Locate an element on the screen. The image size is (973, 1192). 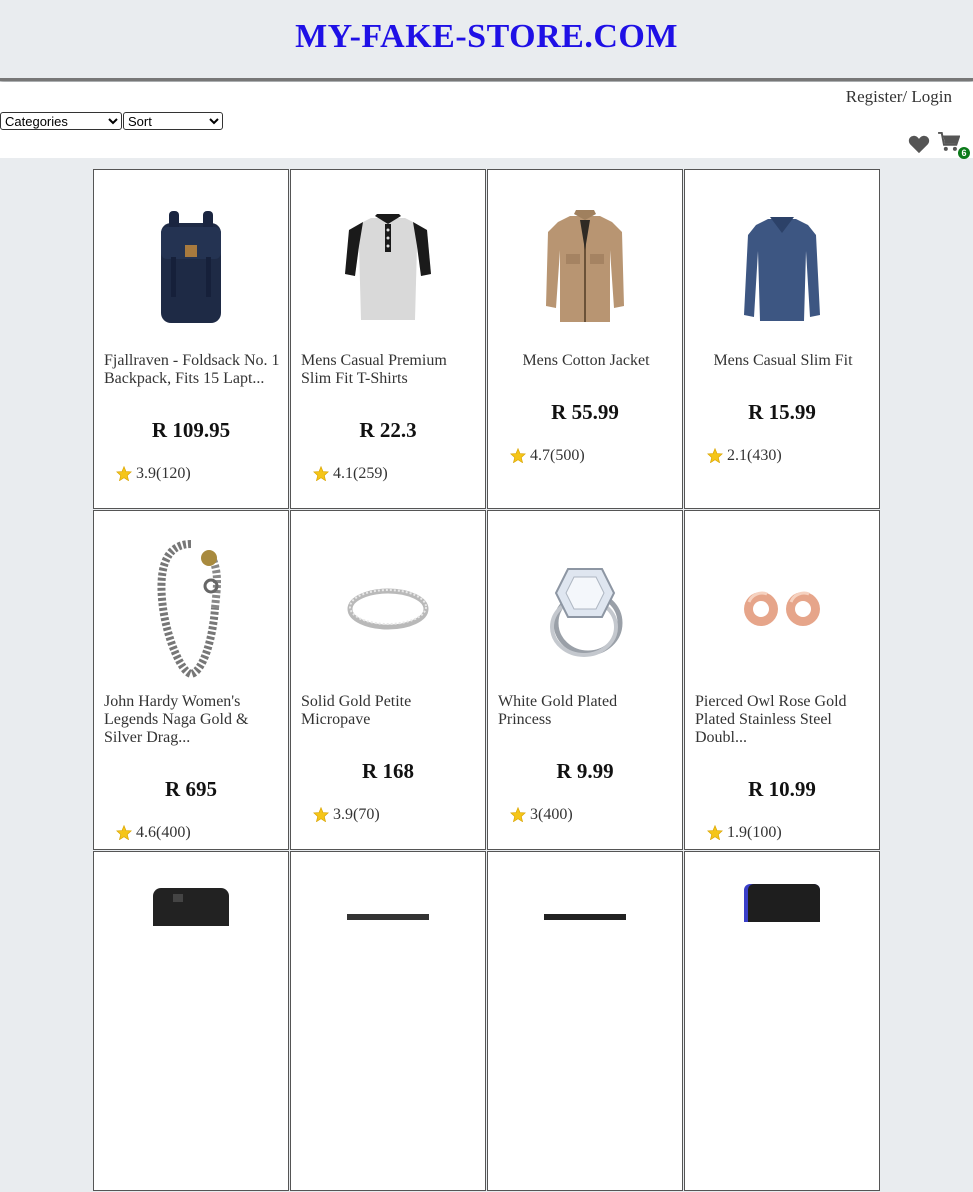
product-rating: 3(400) is located at coordinates (541, 815).